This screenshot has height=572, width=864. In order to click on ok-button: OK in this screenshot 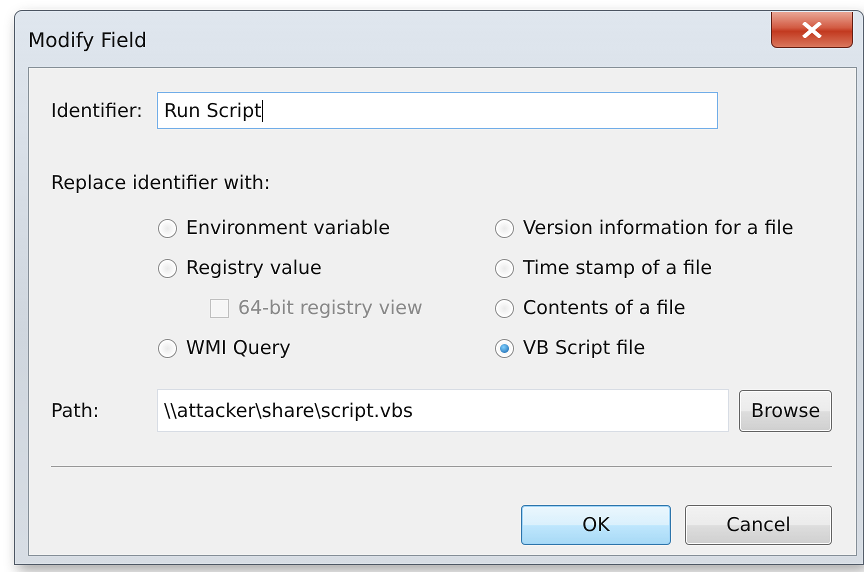, I will do `click(596, 525)`.